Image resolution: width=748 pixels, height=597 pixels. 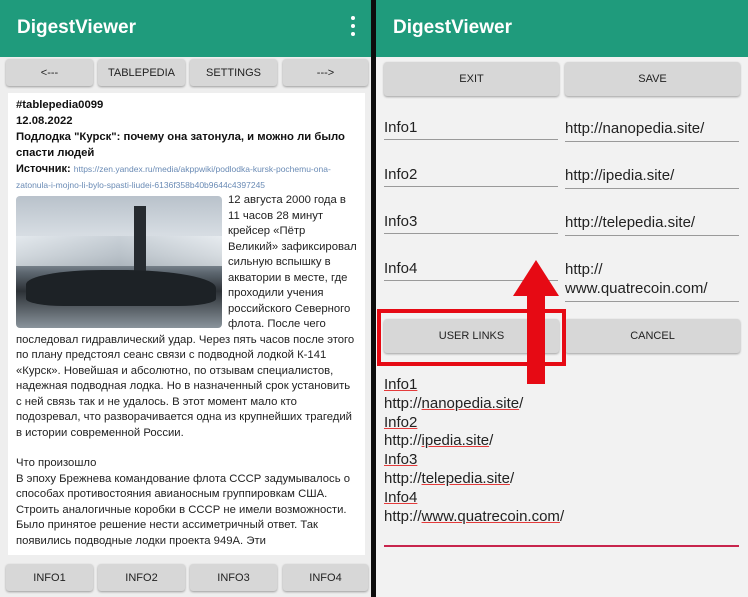 I want to click on info1-label-field: Info1, so click(x=471, y=129).